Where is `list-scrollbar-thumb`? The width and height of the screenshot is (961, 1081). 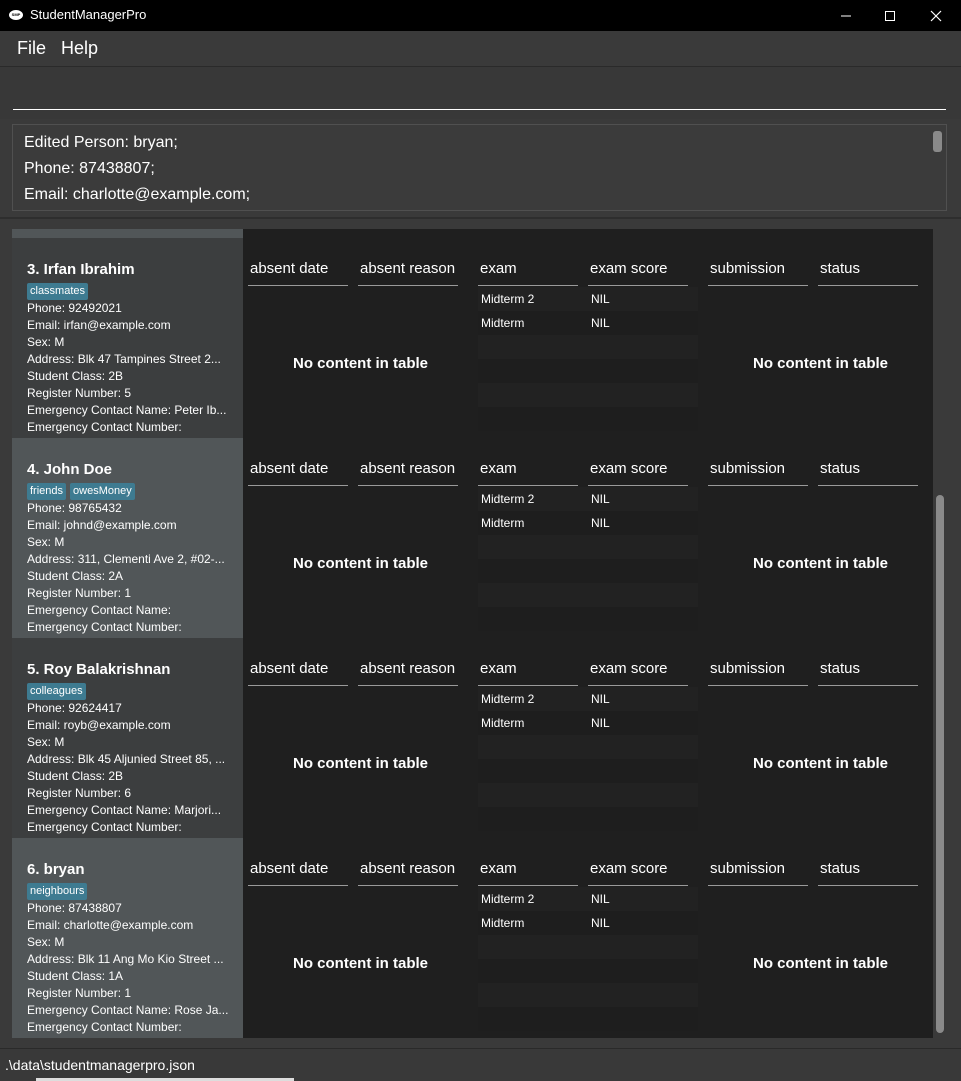
list-scrollbar-thumb is located at coordinates (940, 764).